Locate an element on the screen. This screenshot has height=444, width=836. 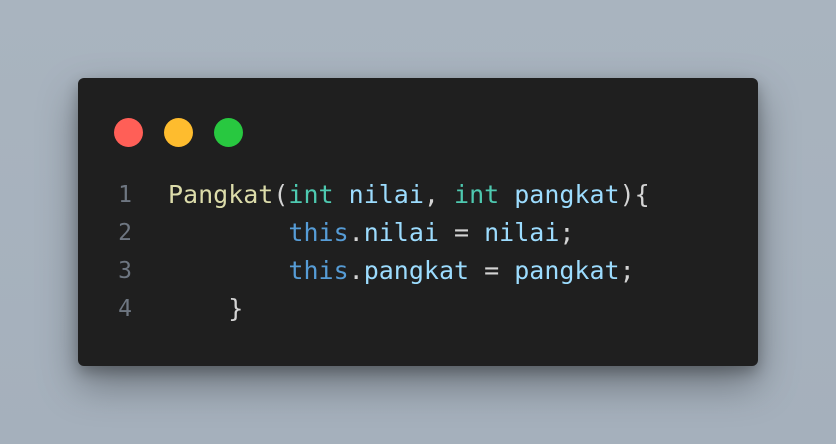
line-number: 4 is located at coordinates (125, 309).